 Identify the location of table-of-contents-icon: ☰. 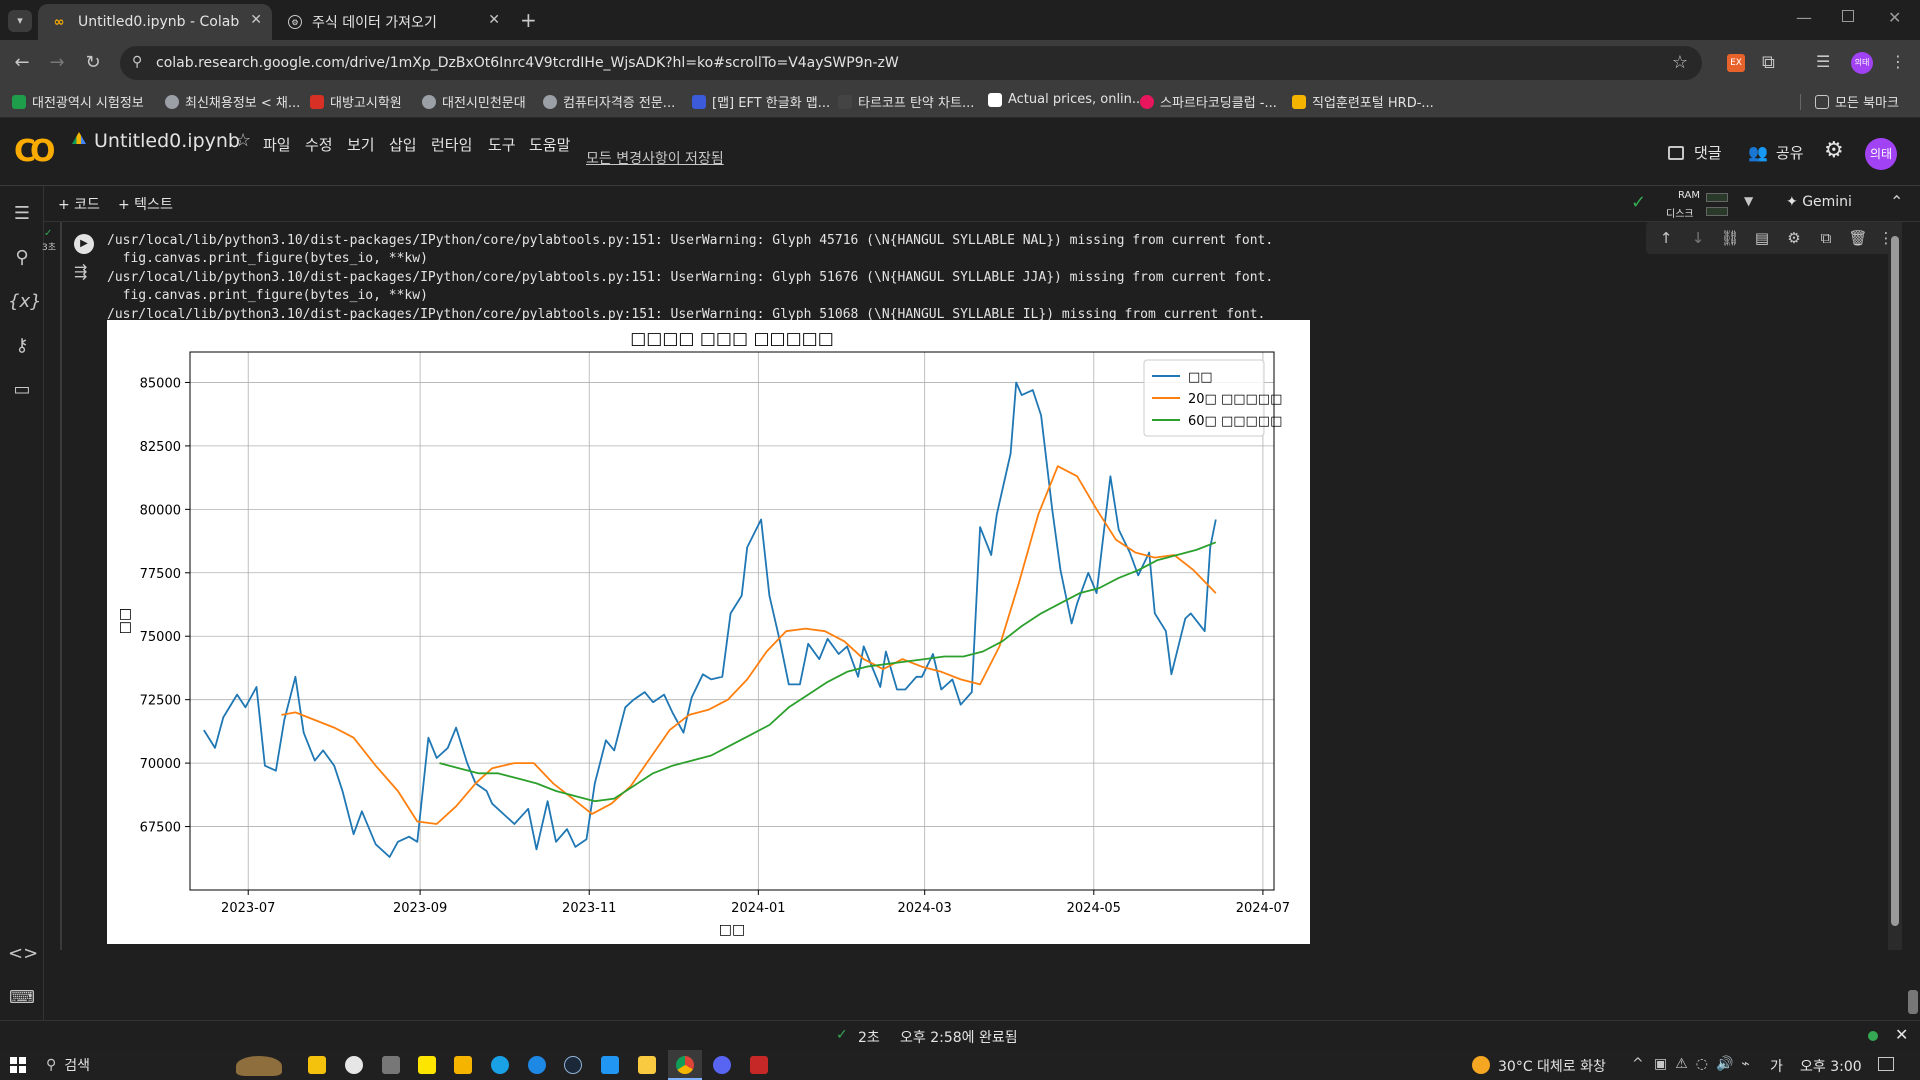
(22, 214).